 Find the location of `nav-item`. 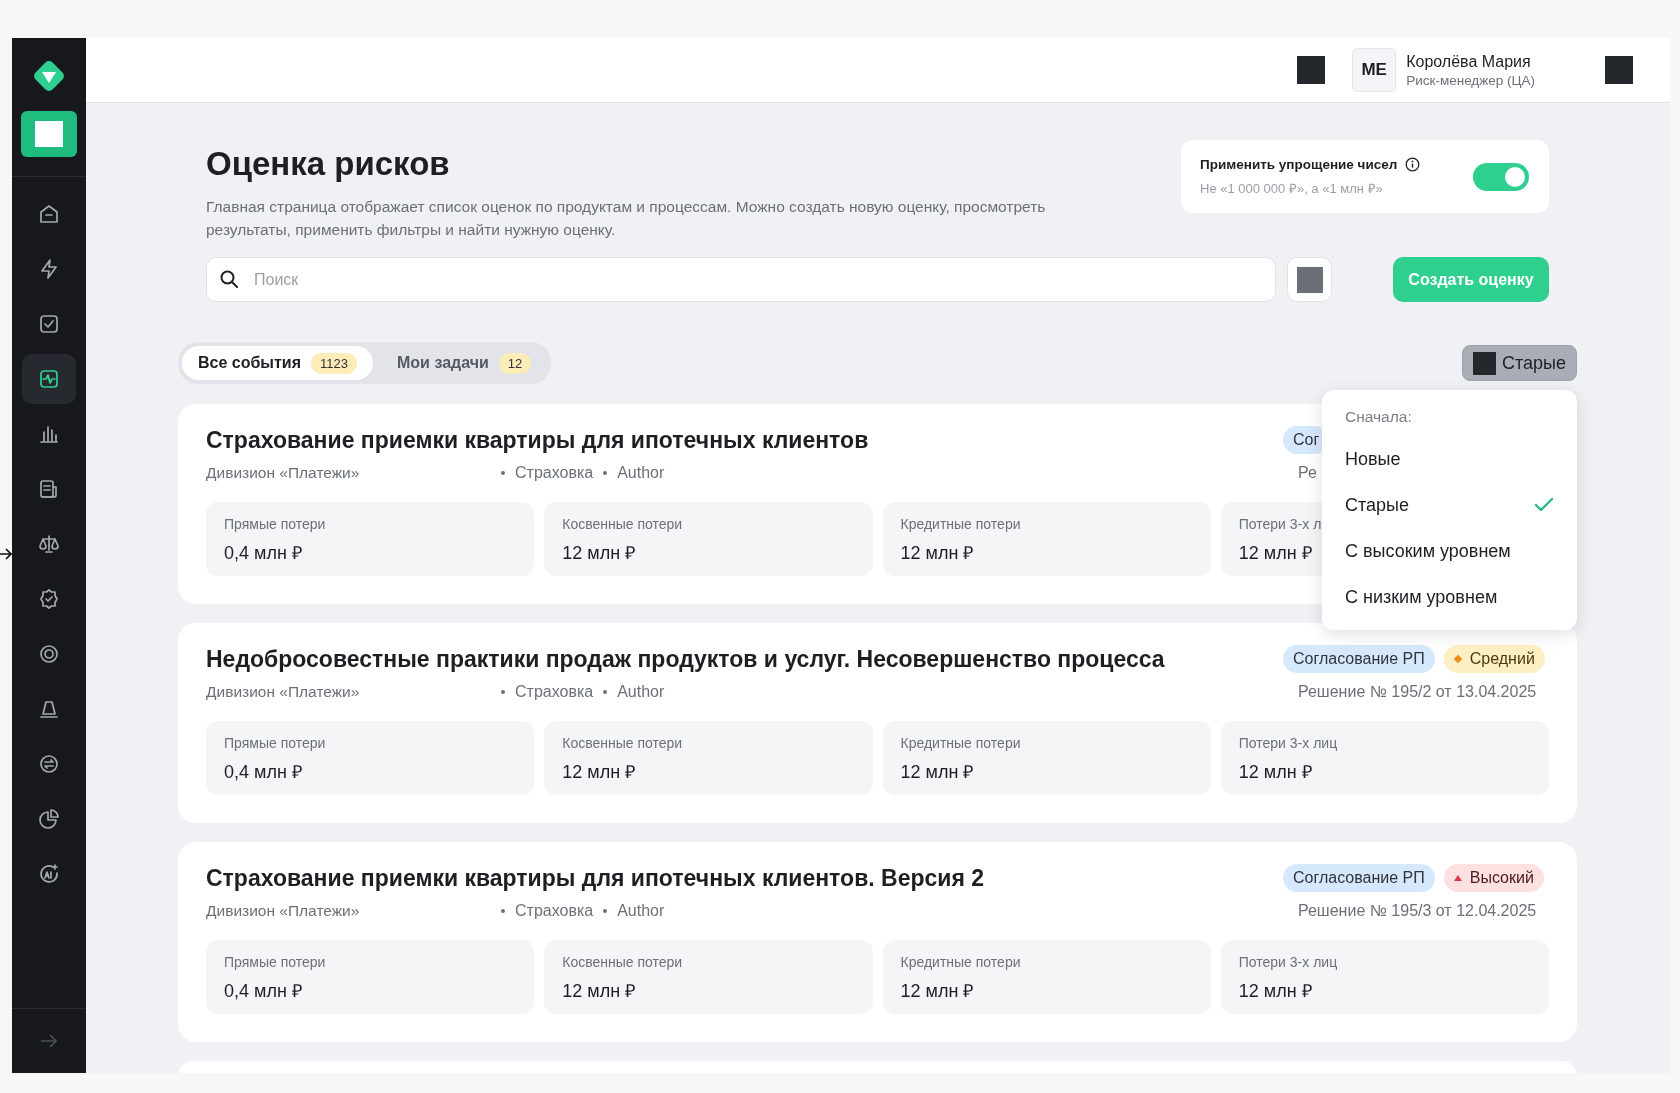

nav-item is located at coordinates (49, 379).